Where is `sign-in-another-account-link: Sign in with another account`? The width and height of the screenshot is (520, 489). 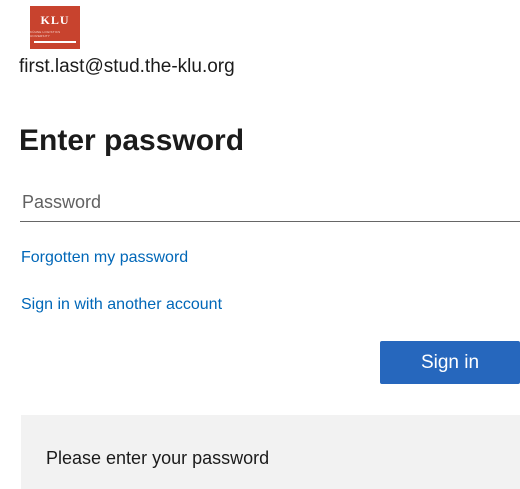
sign-in-another-account-link: Sign in with another account is located at coordinates (121, 305).